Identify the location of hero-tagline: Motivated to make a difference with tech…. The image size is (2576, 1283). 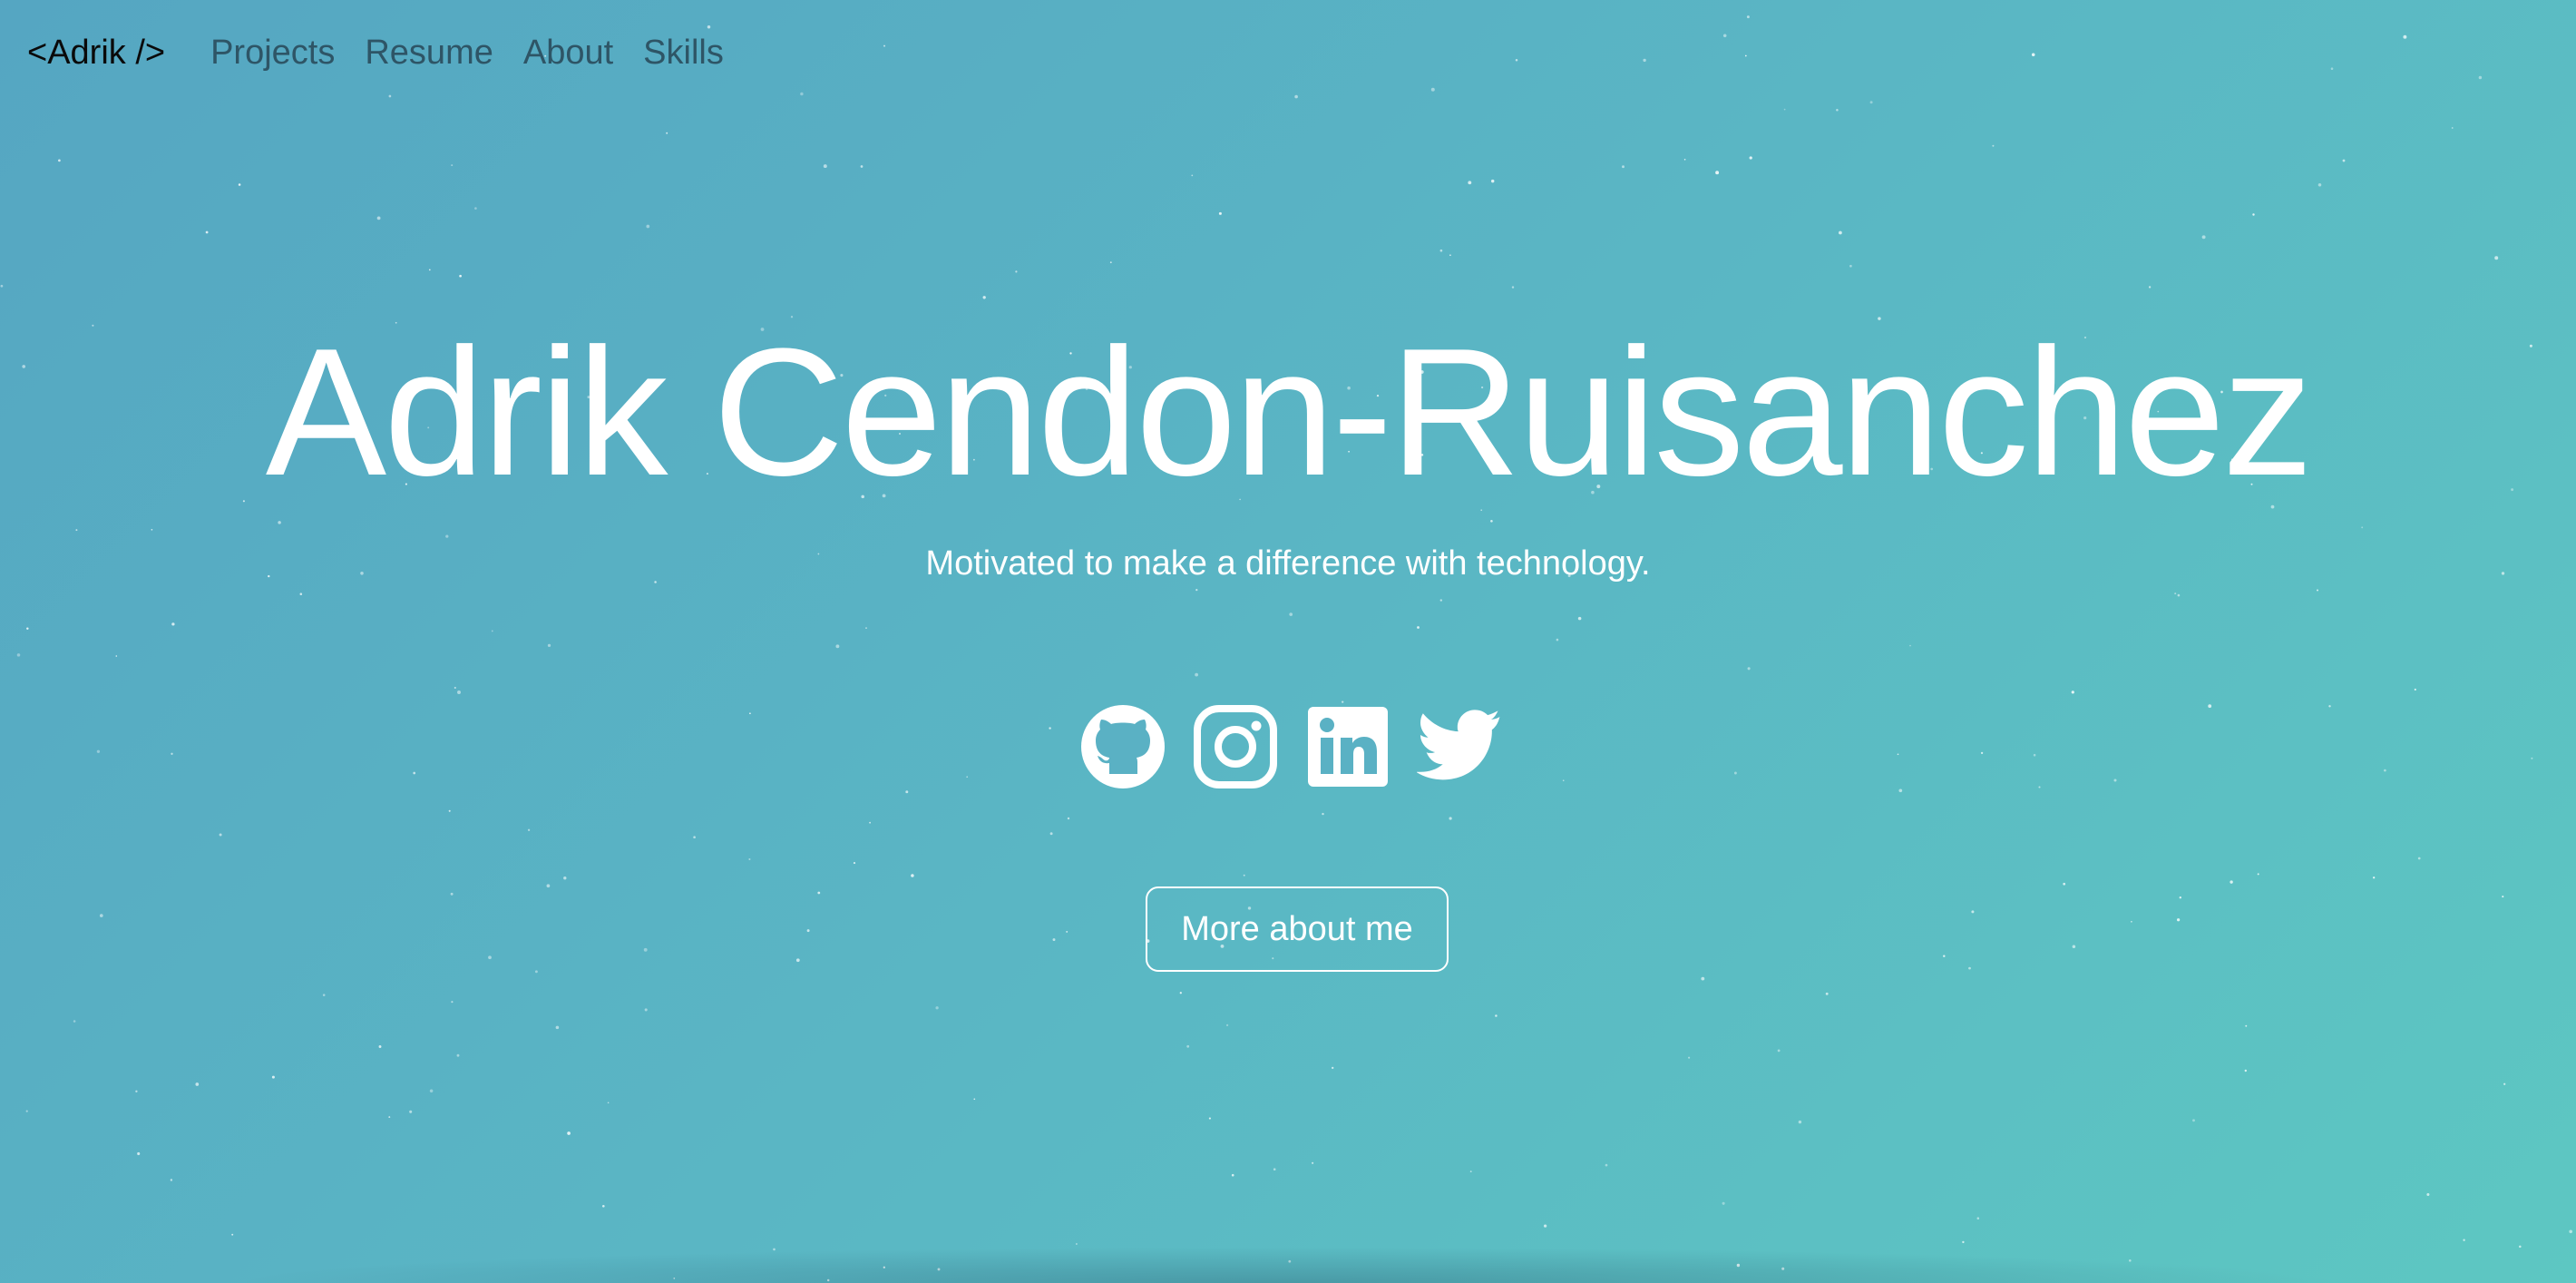
(1288, 563).